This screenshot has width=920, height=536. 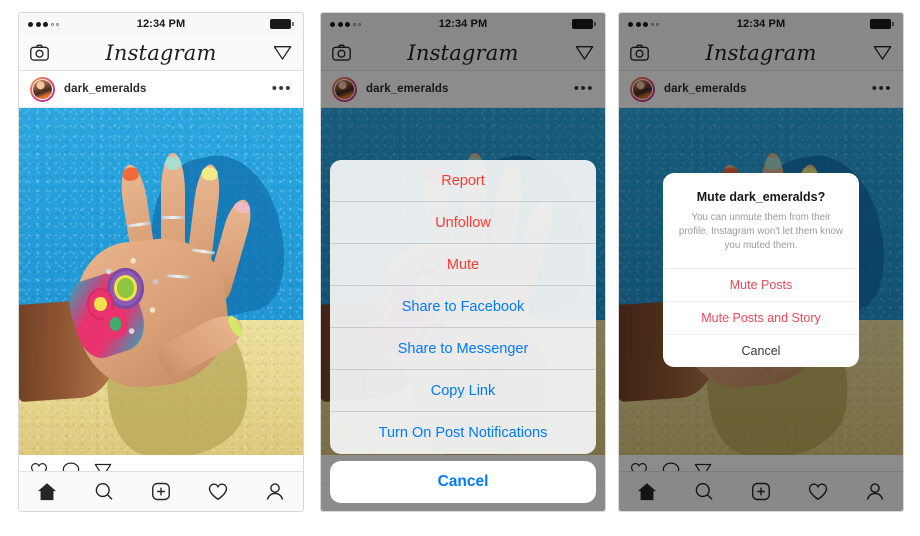 I want to click on instagram-wordmark: Instagram, so click(x=161, y=52).